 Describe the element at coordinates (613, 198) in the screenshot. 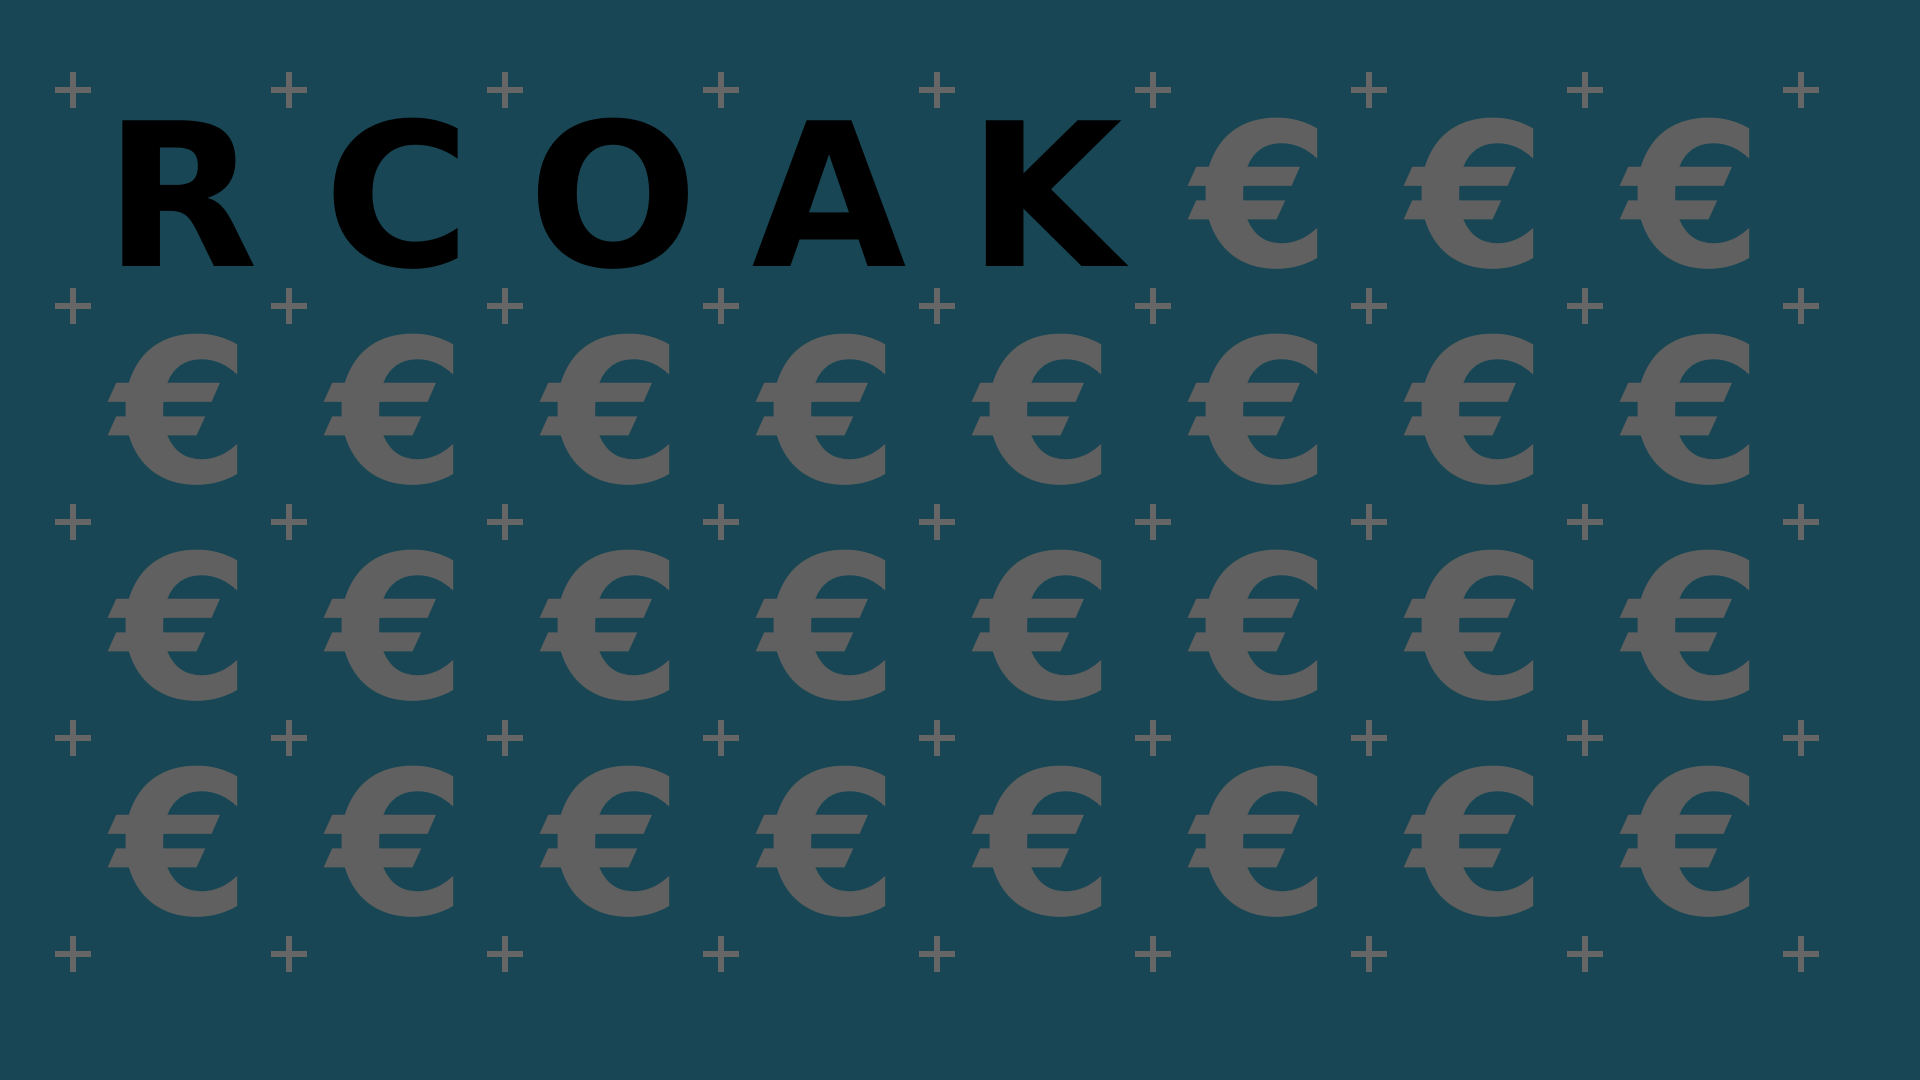

I see `letter-tile: O` at that location.